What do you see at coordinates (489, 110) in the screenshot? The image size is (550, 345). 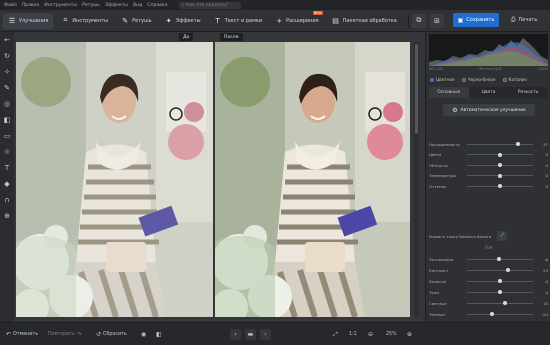 I see `auto-enhance-button: ⚙ Автоматическое улучшение` at bounding box center [489, 110].